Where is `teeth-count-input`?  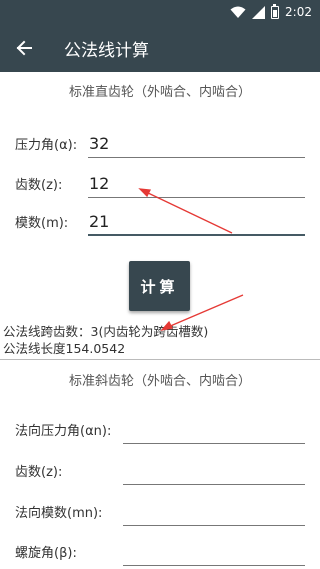 teeth-count-input is located at coordinates (196, 184).